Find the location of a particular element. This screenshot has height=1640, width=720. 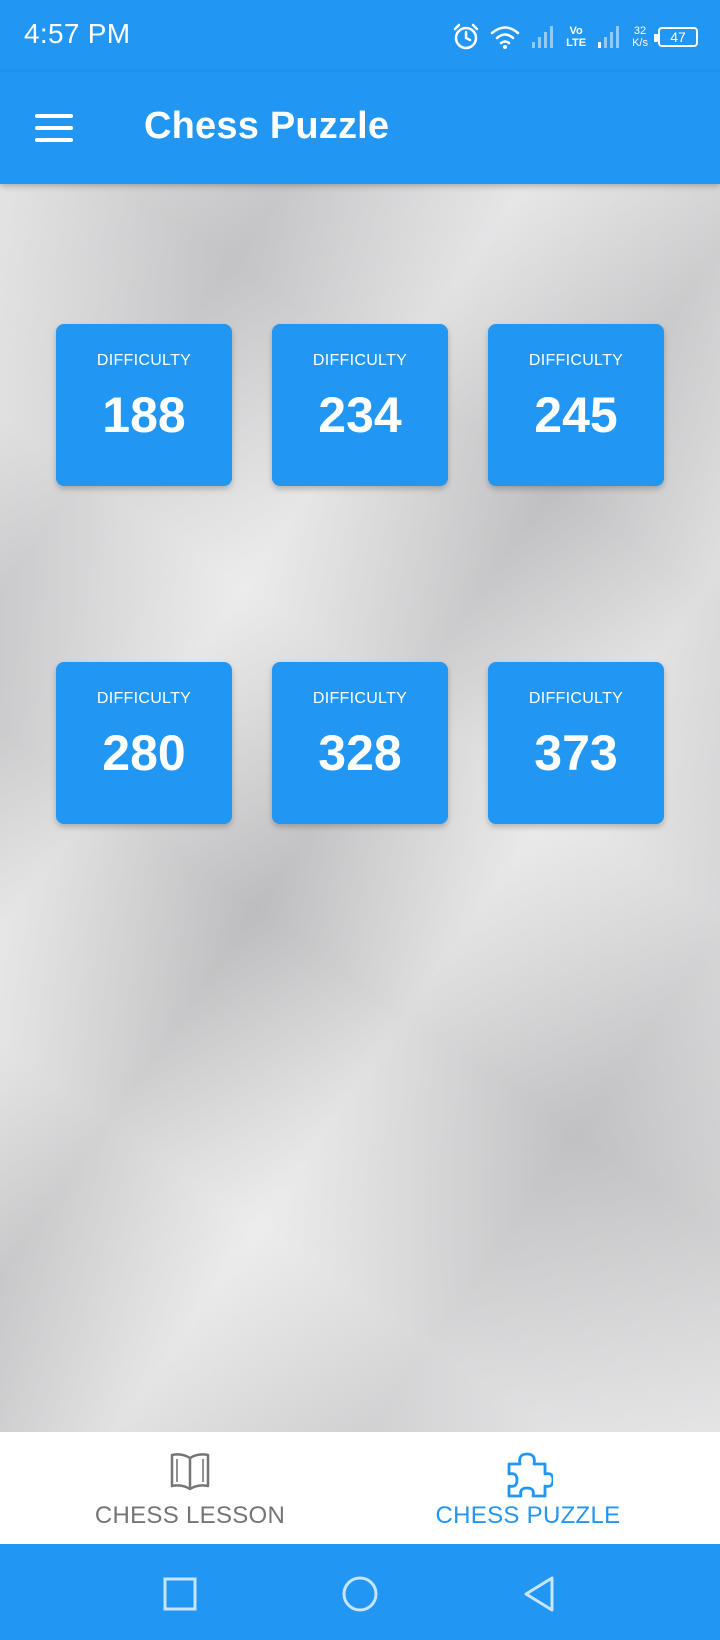

book-icon is located at coordinates (190, 1472).